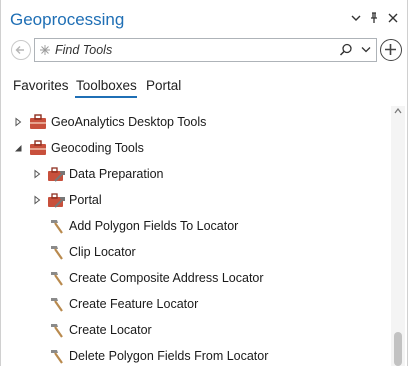 This screenshot has width=410, height=366. I want to click on vertical-scrollbar, so click(398, 236).